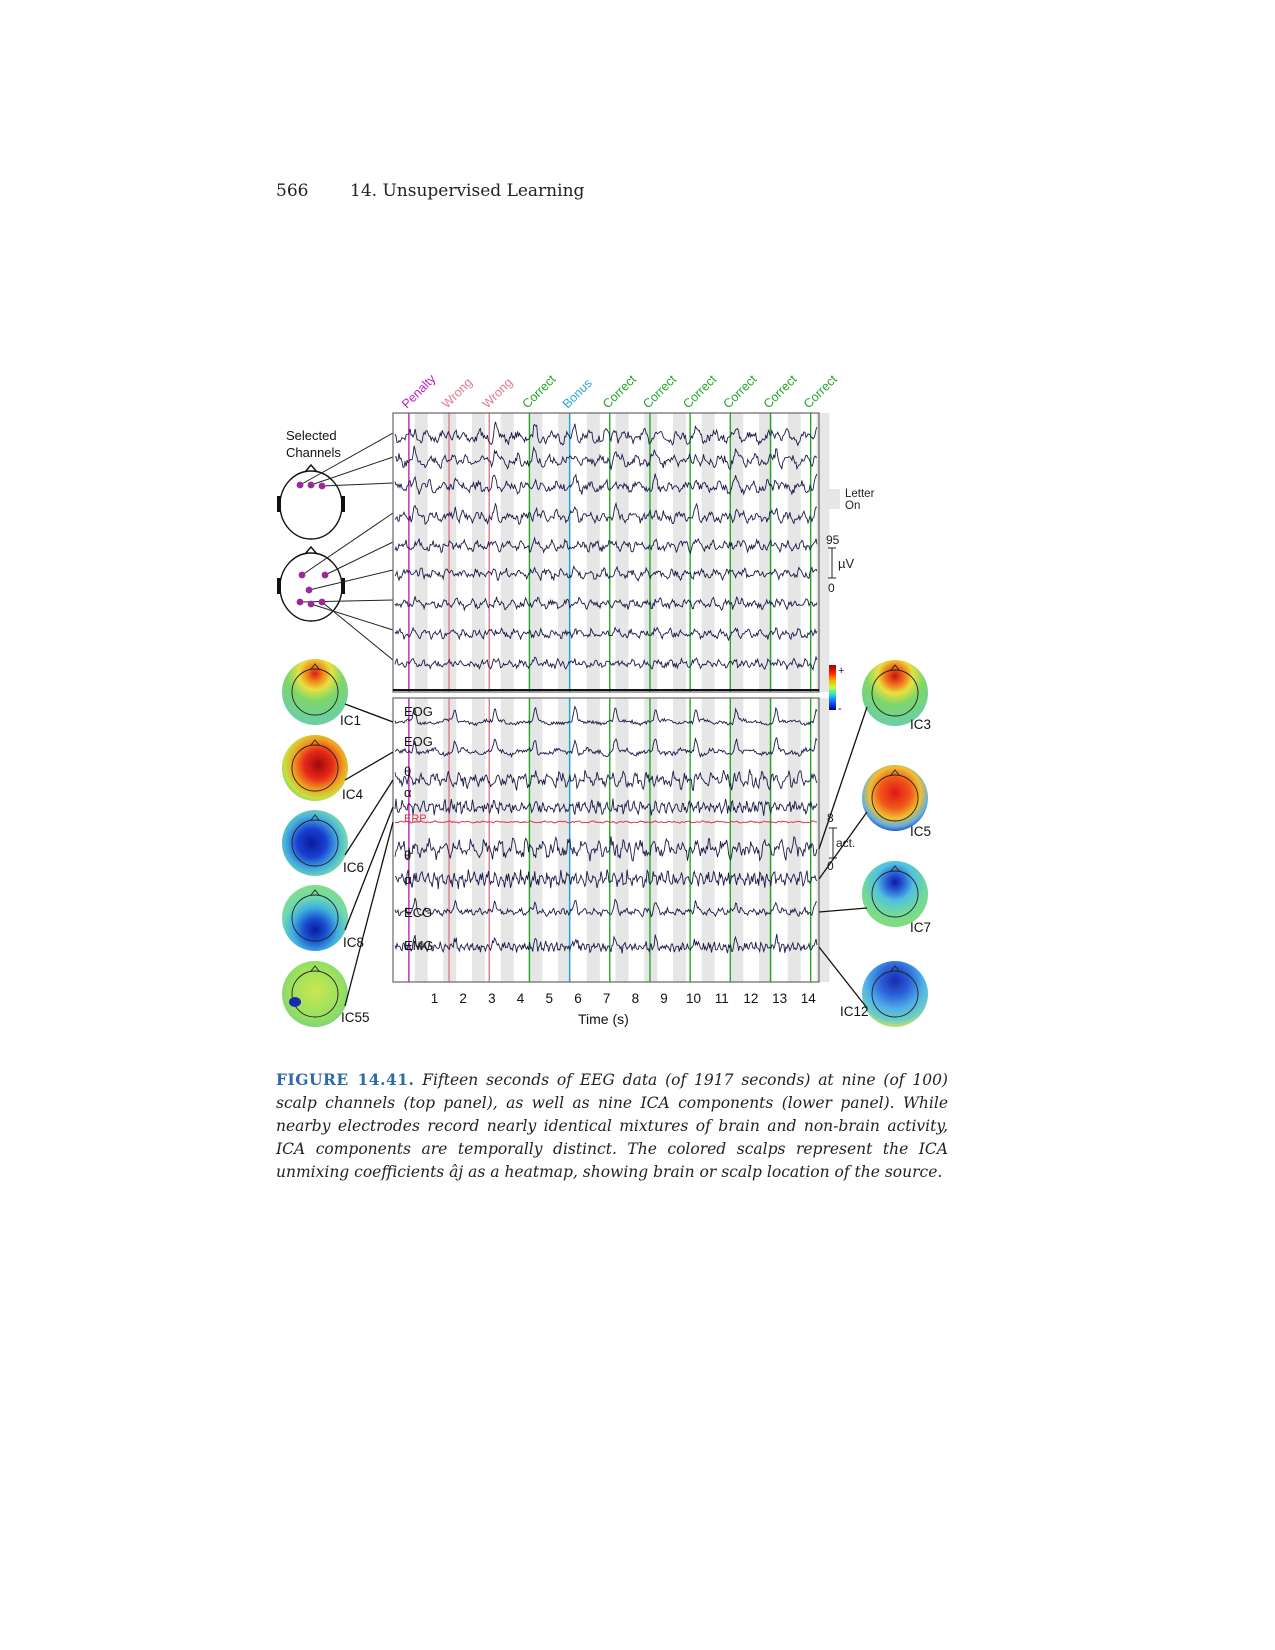 This screenshot has height=1650, width=1275. Describe the element at coordinates (295, 1002) in the screenshot. I see `scalp-hotspot` at that location.